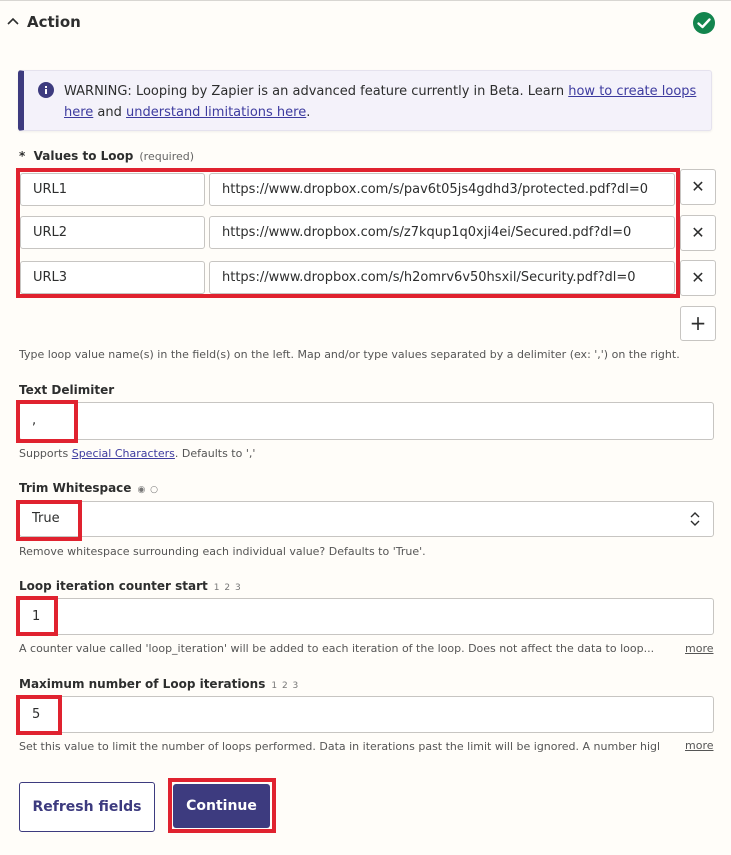  What do you see at coordinates (159, 684) in the screenshot?
I see `max-iterations-label: Maximum number of Loop iterations 1 2 3` at bounding box center [159, 684].